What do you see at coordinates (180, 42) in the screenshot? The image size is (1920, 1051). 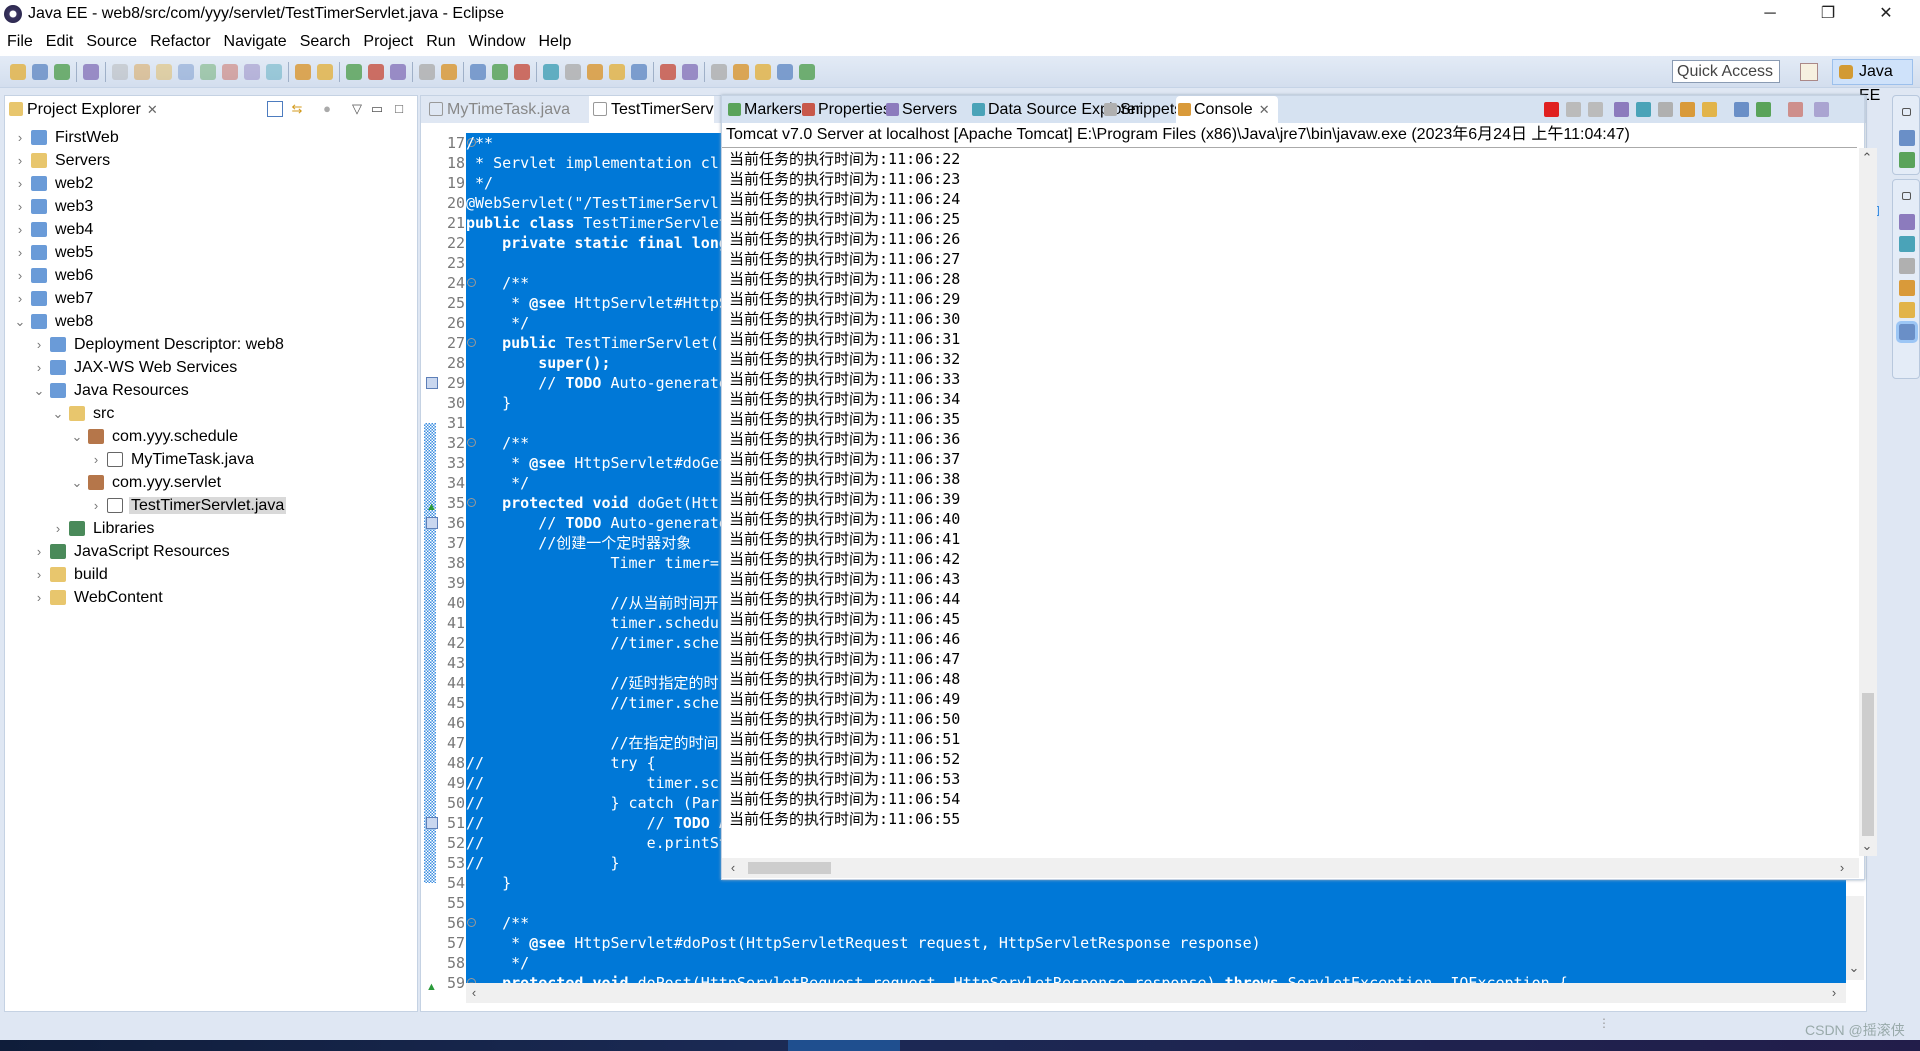 I see `menu-refactor: Refactor` at bounding box center [180, 42].